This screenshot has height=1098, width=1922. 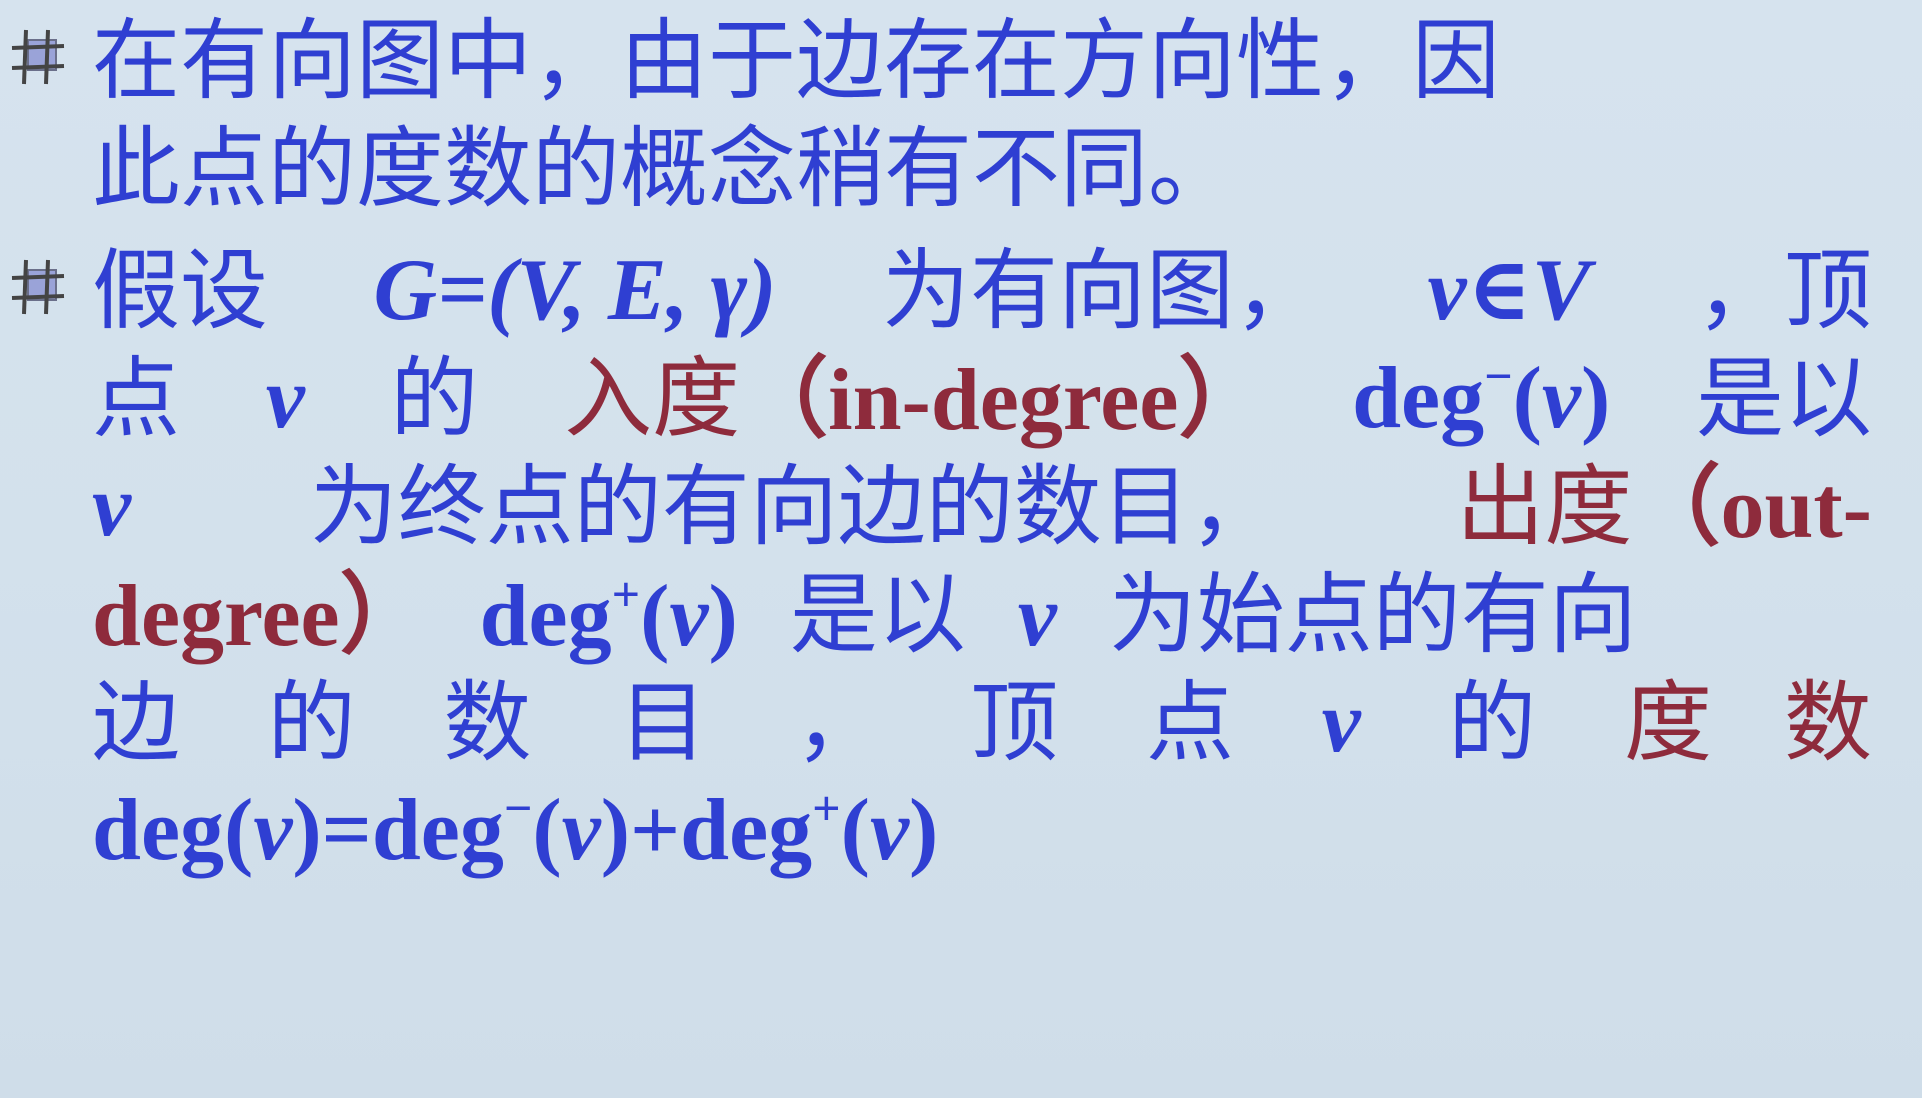 I want to click on text-segment: 点, so click(x=136, y=398).